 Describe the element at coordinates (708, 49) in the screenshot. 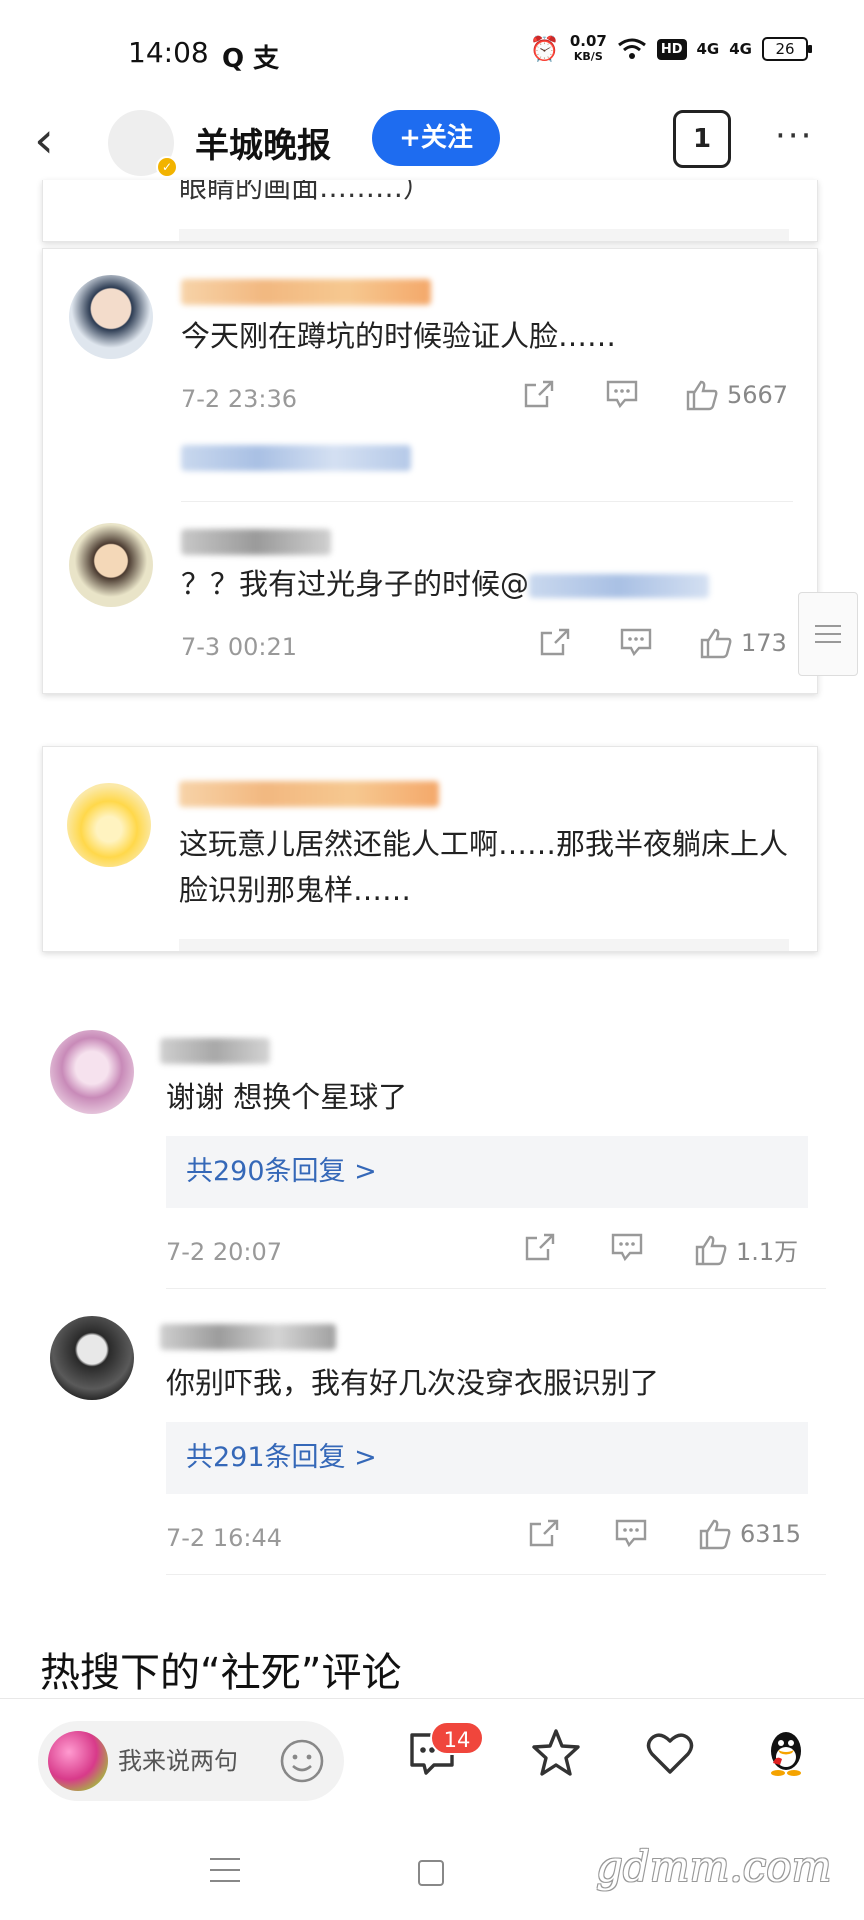

I see `signal-icon: 4G` at that location.